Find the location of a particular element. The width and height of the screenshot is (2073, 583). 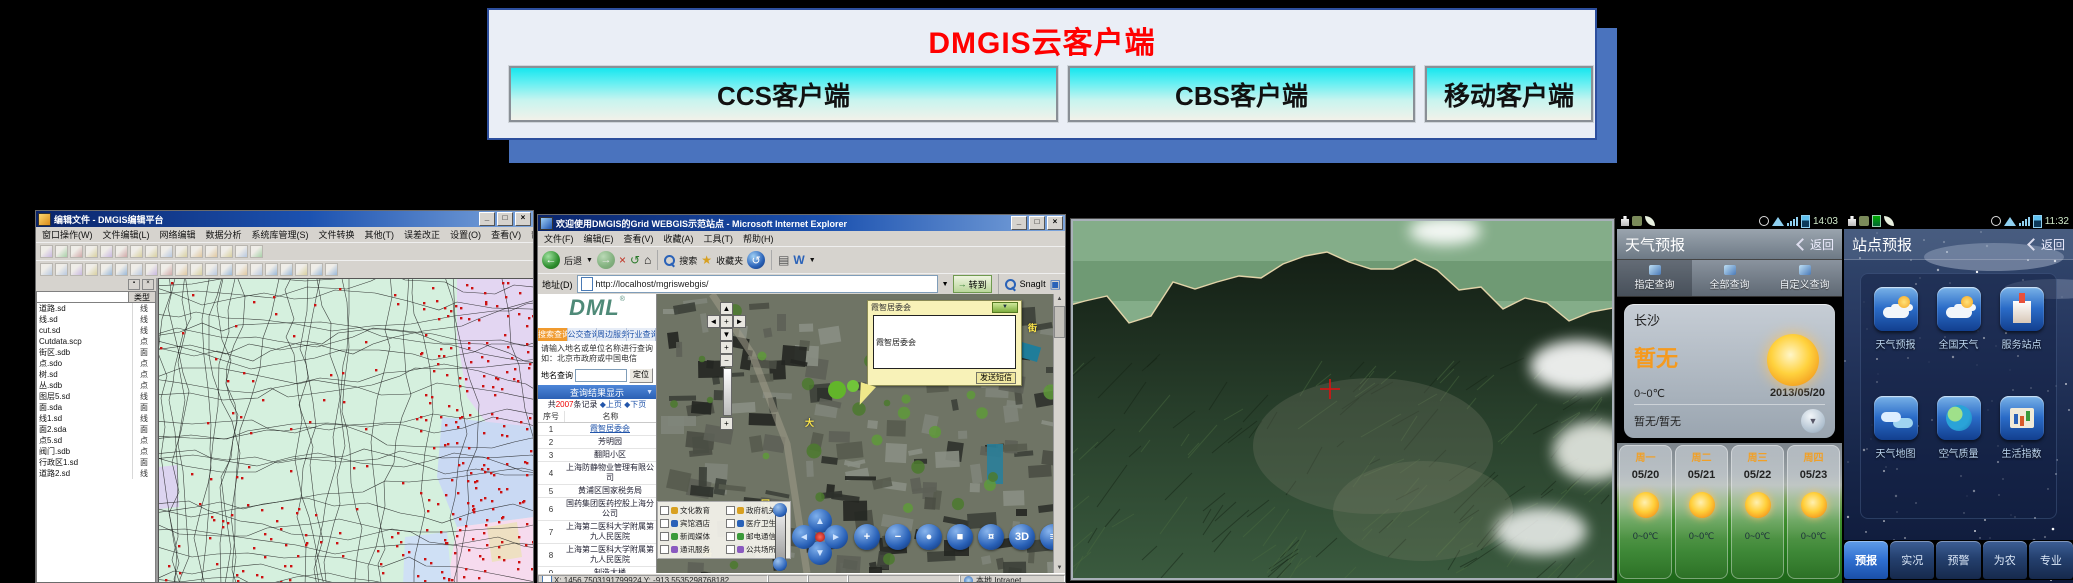

locate-button: 定位 is located at coordinates (641, 375).